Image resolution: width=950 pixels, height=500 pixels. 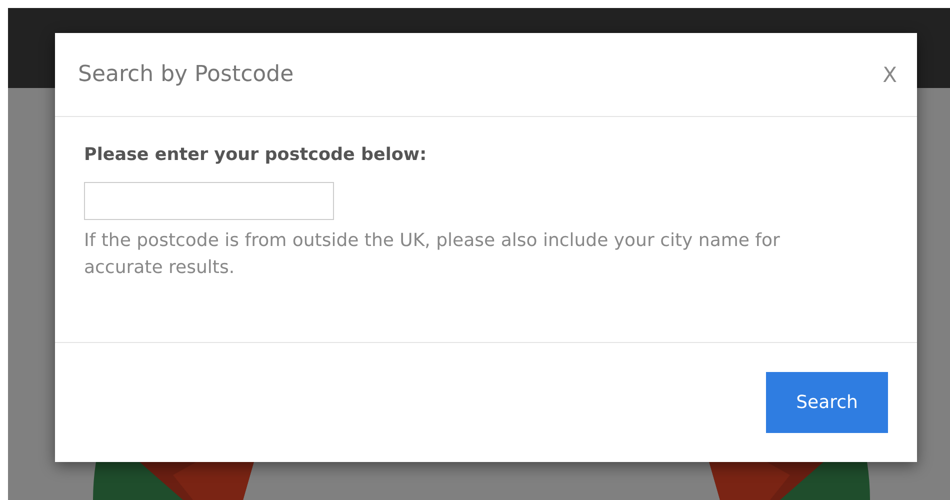 I want to click on help-text: If the postcode is from outside the UK, please also include your city name for accurate results., so click(x=432, y=254).